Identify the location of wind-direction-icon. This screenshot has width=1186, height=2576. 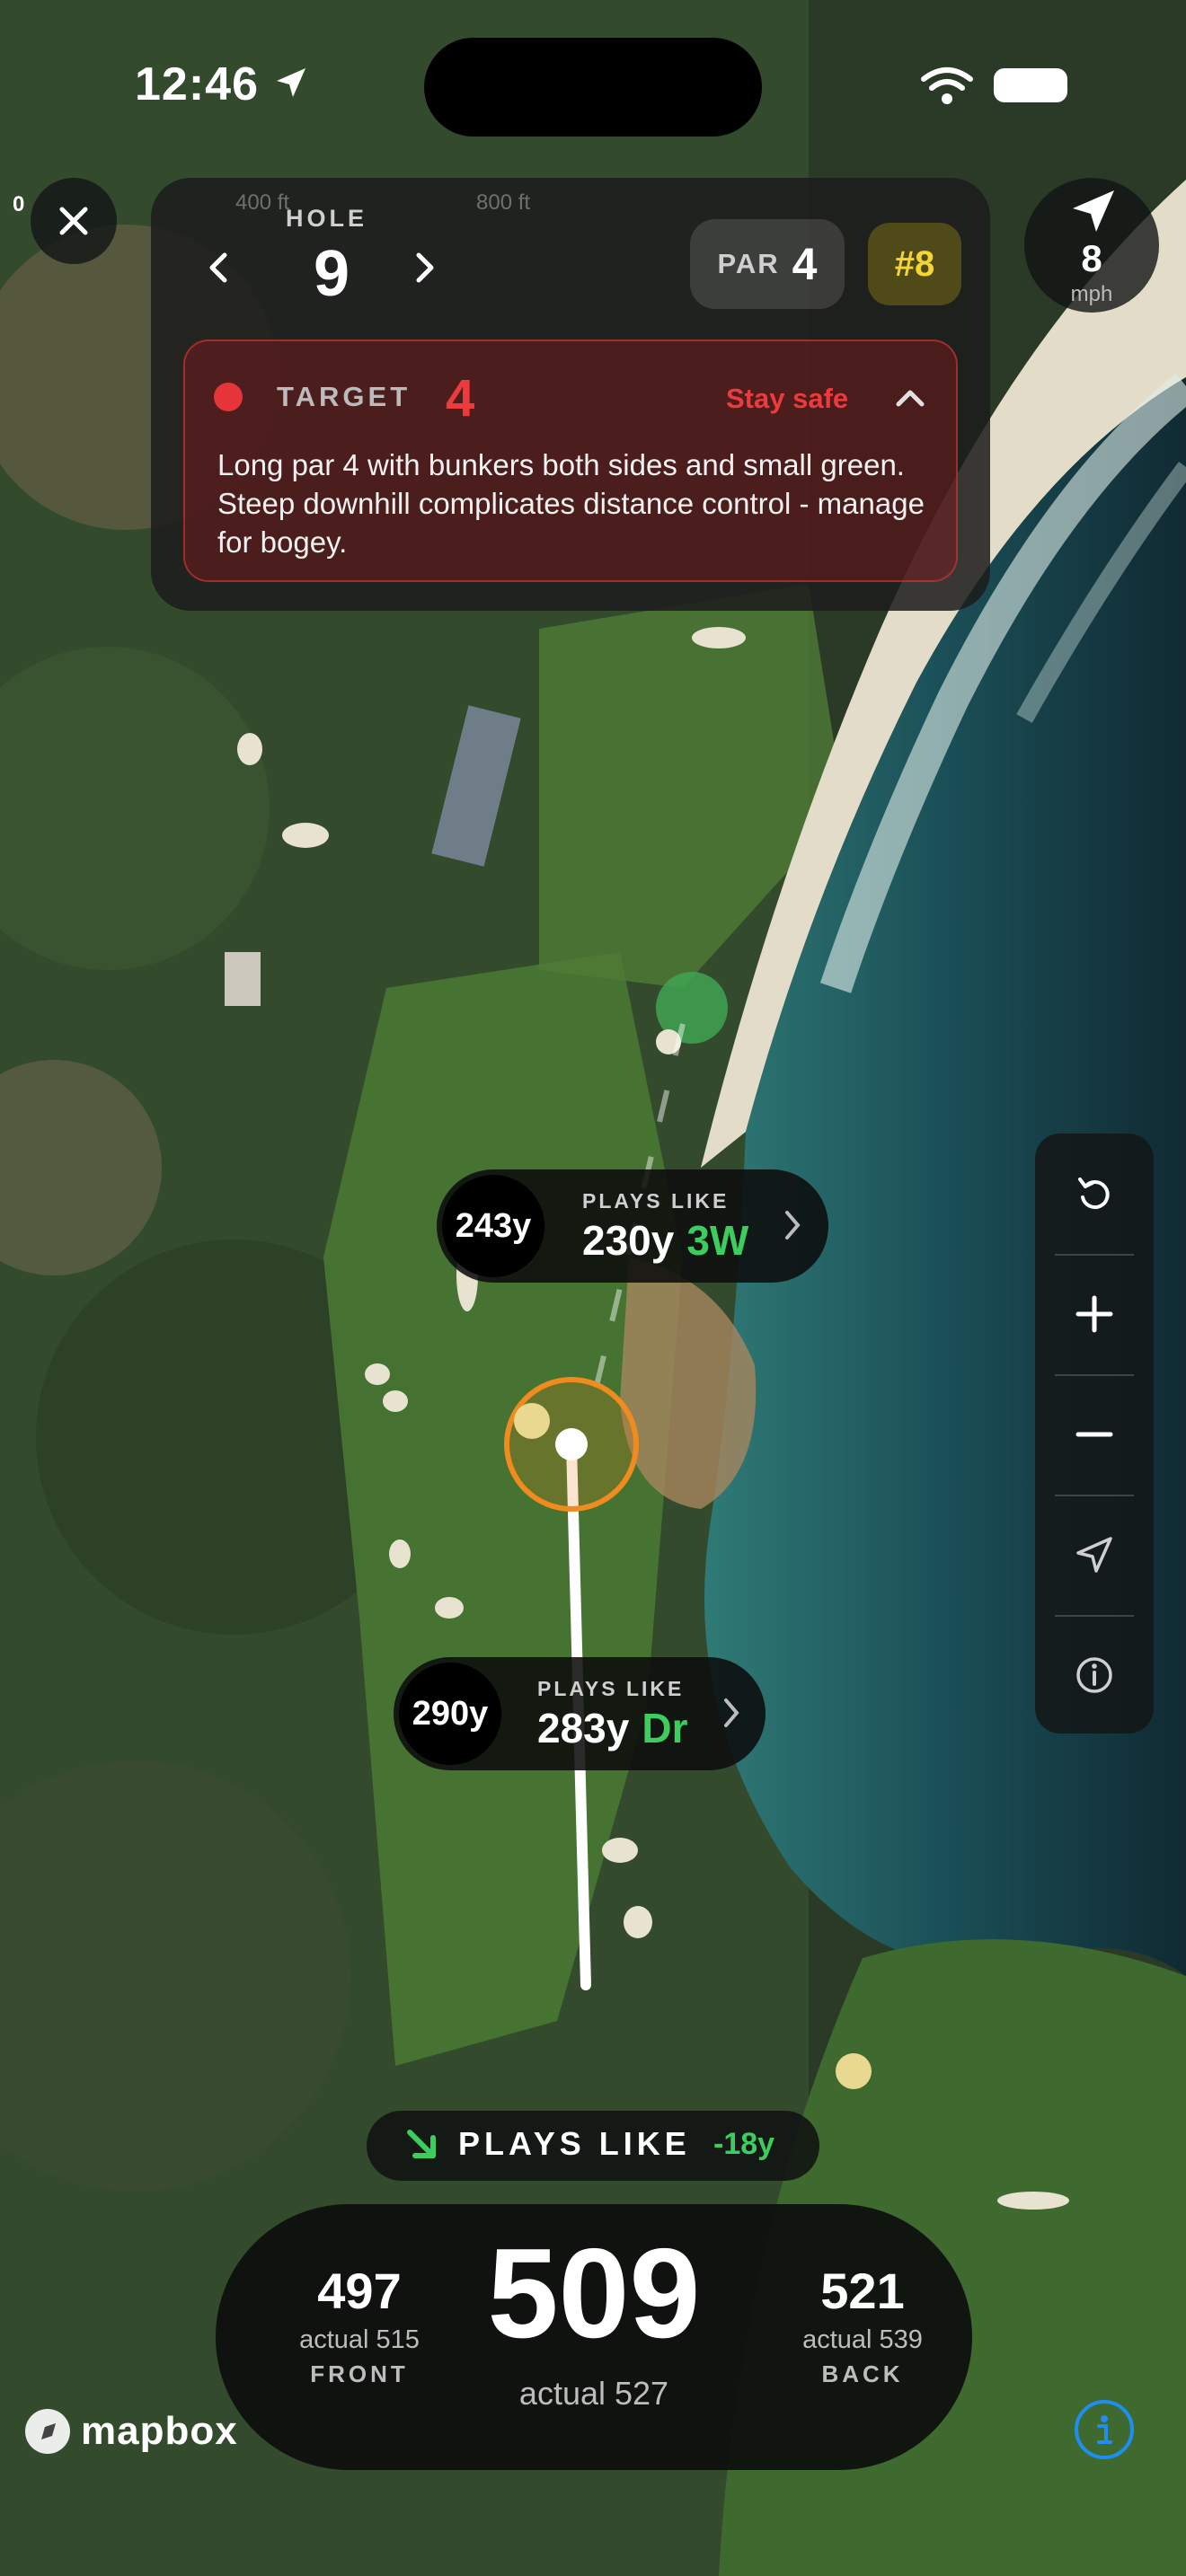
(1093, 211).